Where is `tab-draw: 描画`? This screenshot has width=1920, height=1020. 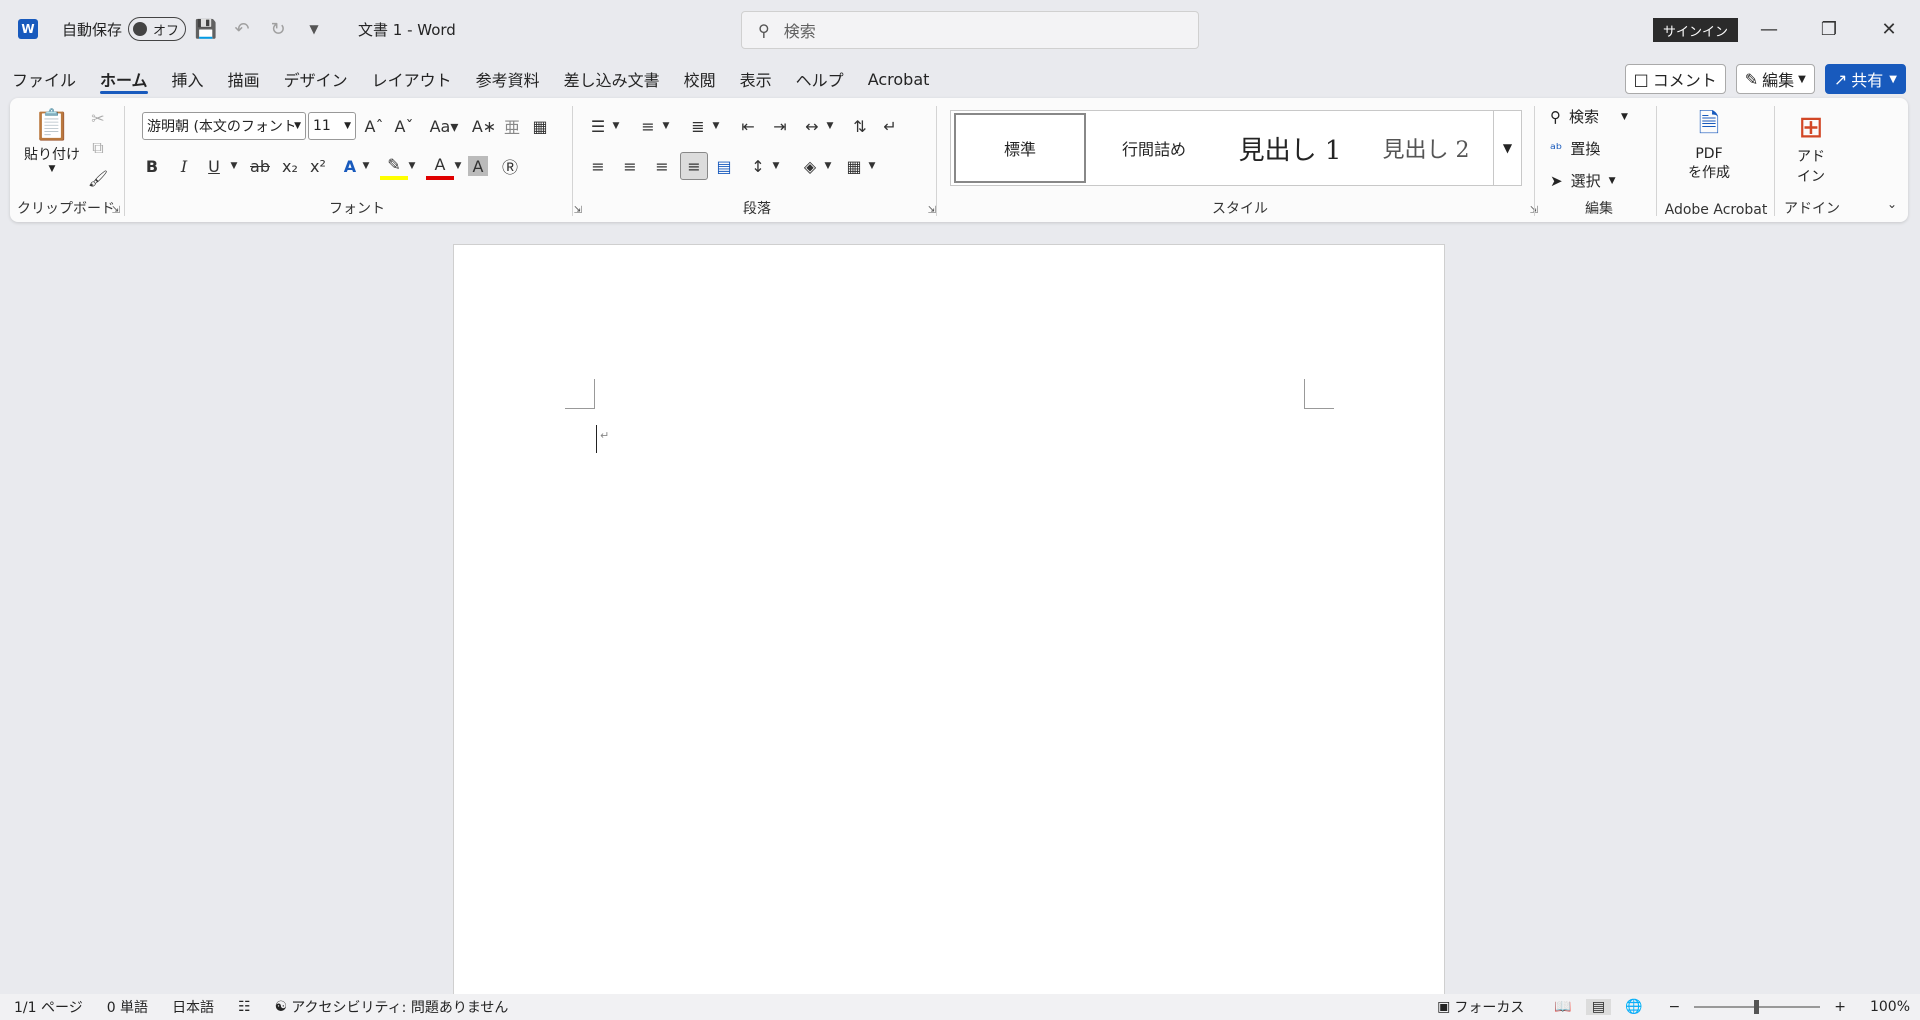
tab-draw: 描画 is located at coordinates (244, 79).